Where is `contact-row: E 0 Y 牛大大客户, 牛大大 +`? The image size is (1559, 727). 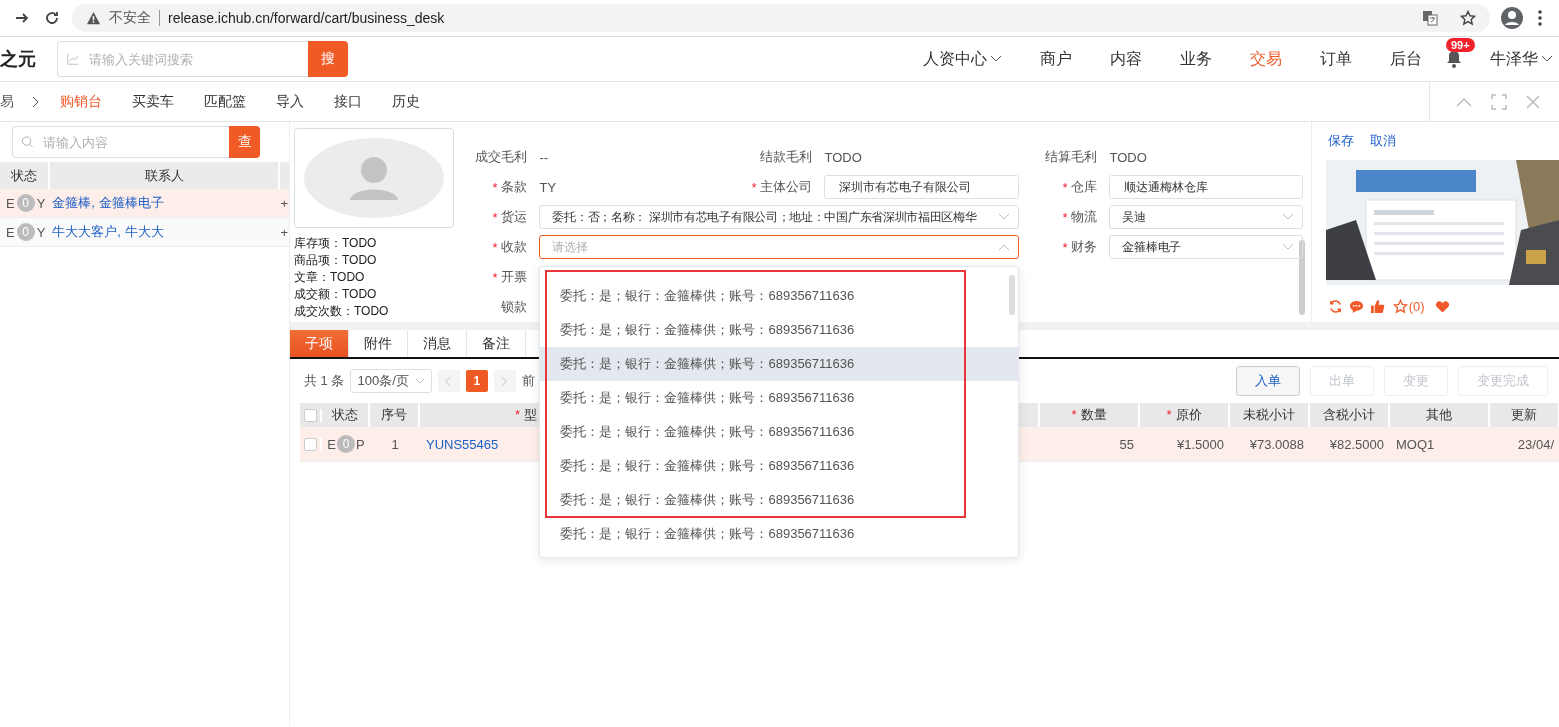
contact-row: E 0 Y 牛大大客户, 牛大大 + is located at coordinates (144, 232).